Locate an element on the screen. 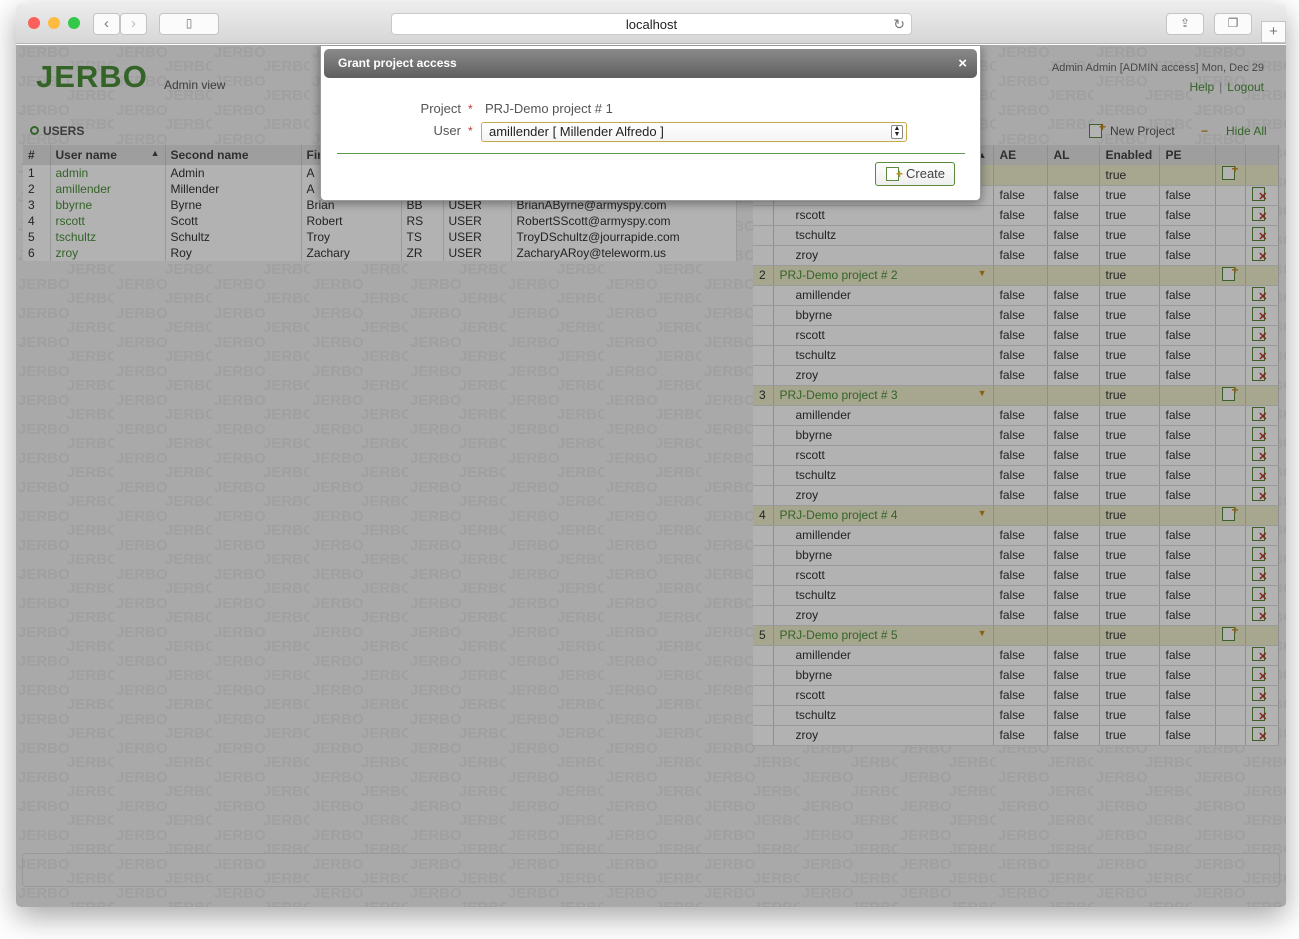 The height and width of the screenshot is (939, 1299). create-button: Create is located at coordinates (915, 174).